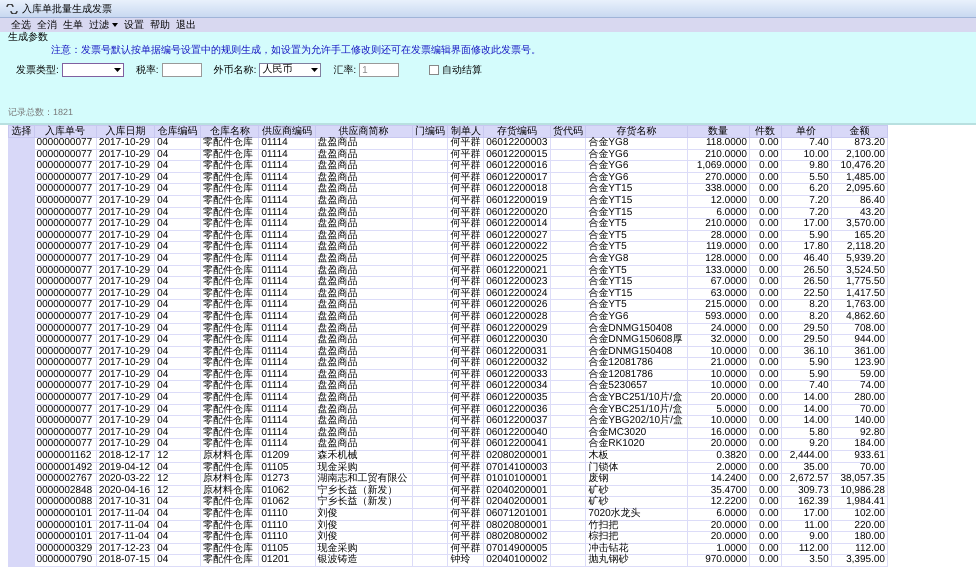 The height and width of the screenshot is (572, 976). I want to click on column-header: 金额, so click(859, 132).